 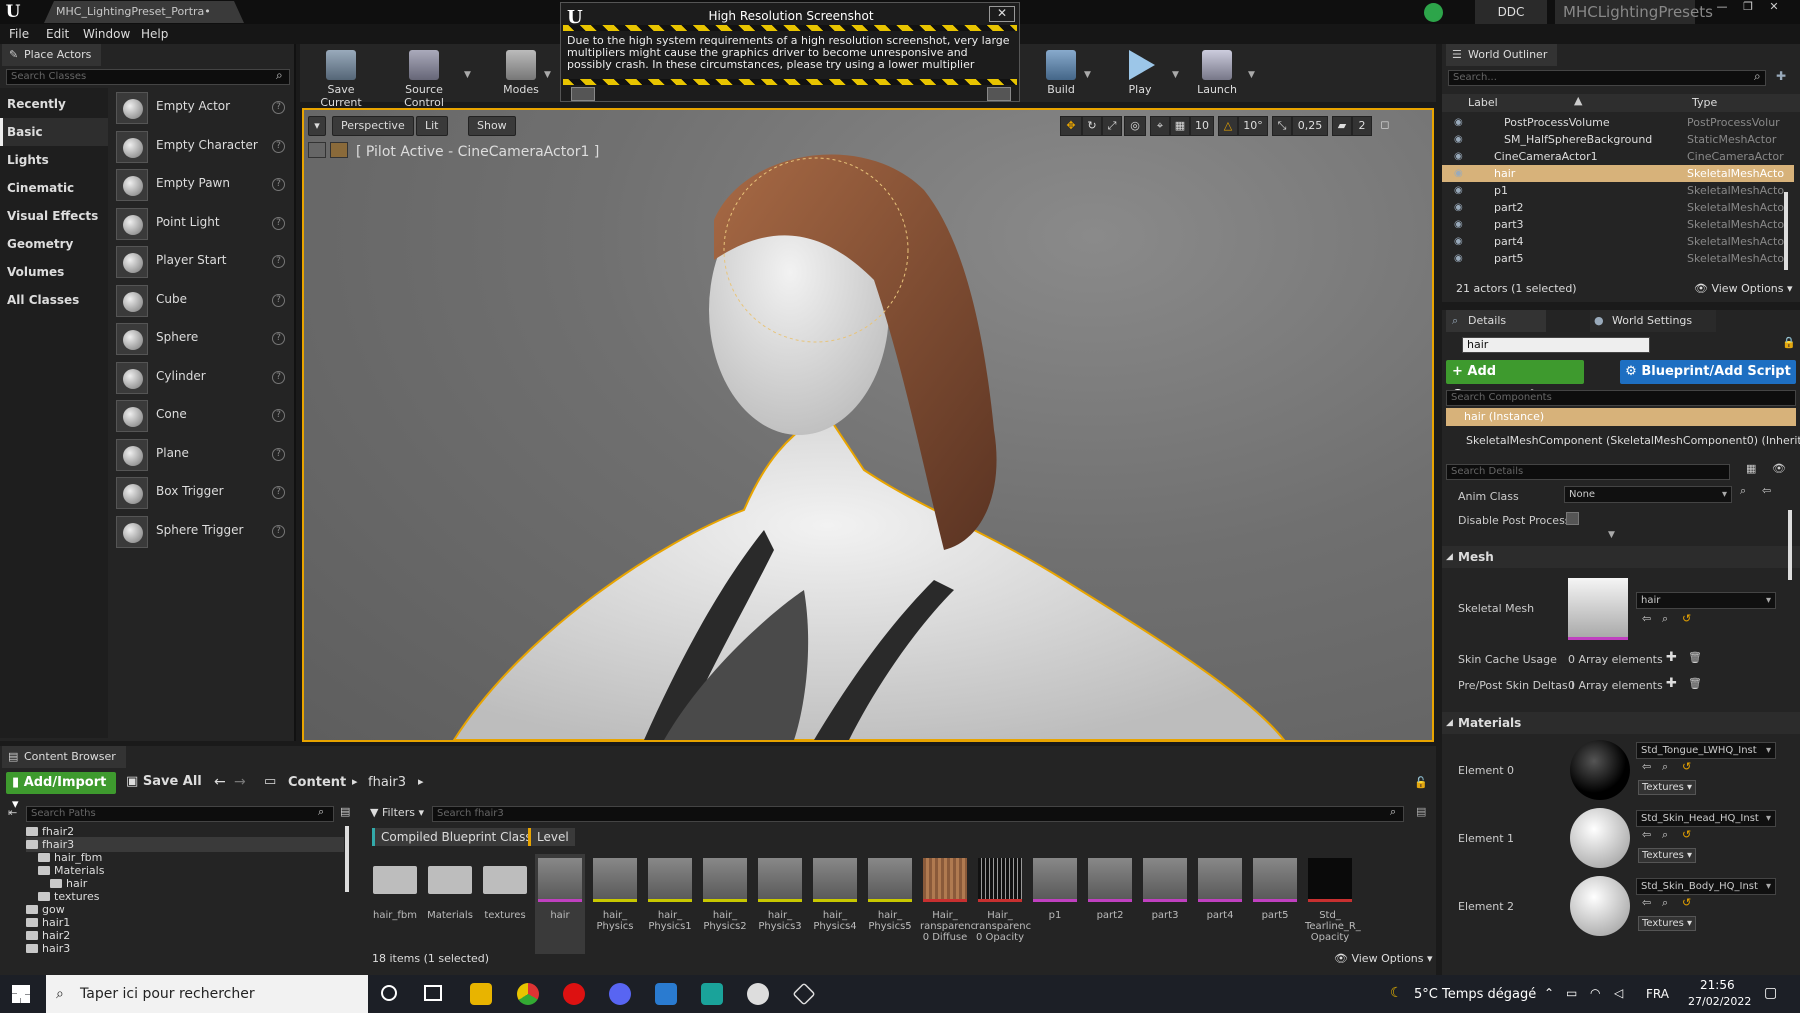 What do you see at coordinates (345, 811) in the screenshot?
I see `paths-options-icon: ▤` at bounding box center [345, 811].